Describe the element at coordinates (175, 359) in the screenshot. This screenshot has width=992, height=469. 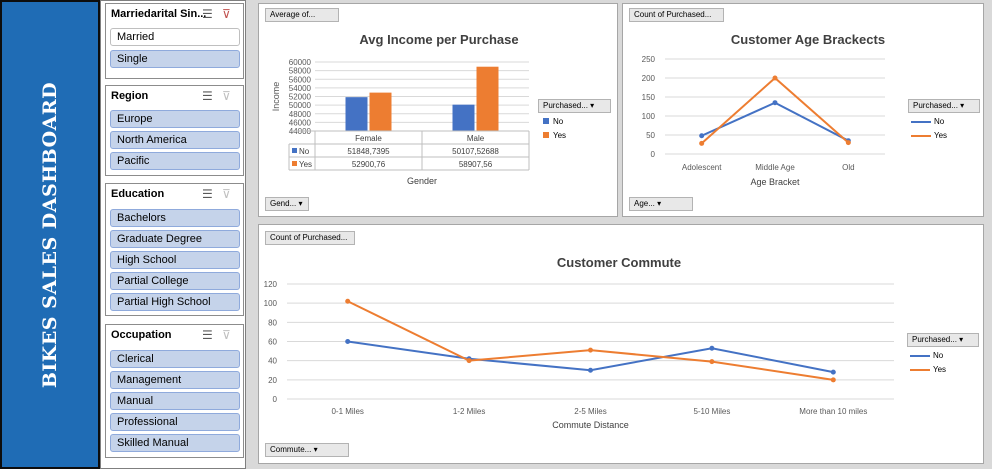
I see `slicer-item-clerical: Clerical` at that location.